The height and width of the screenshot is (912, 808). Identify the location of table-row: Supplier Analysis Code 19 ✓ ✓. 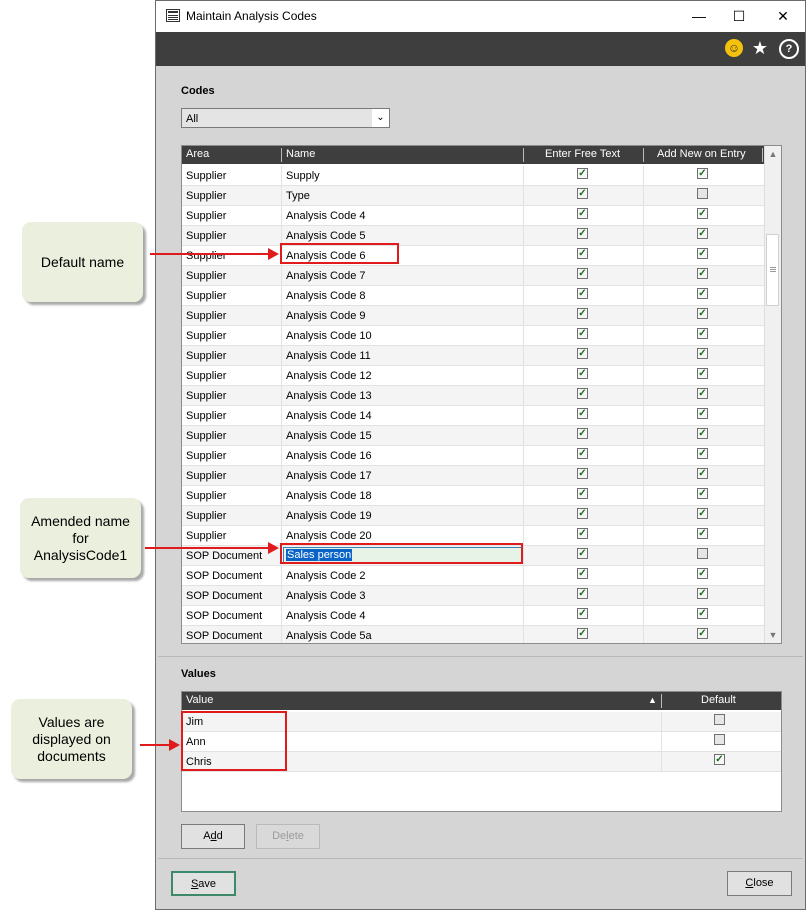
(473, 516).